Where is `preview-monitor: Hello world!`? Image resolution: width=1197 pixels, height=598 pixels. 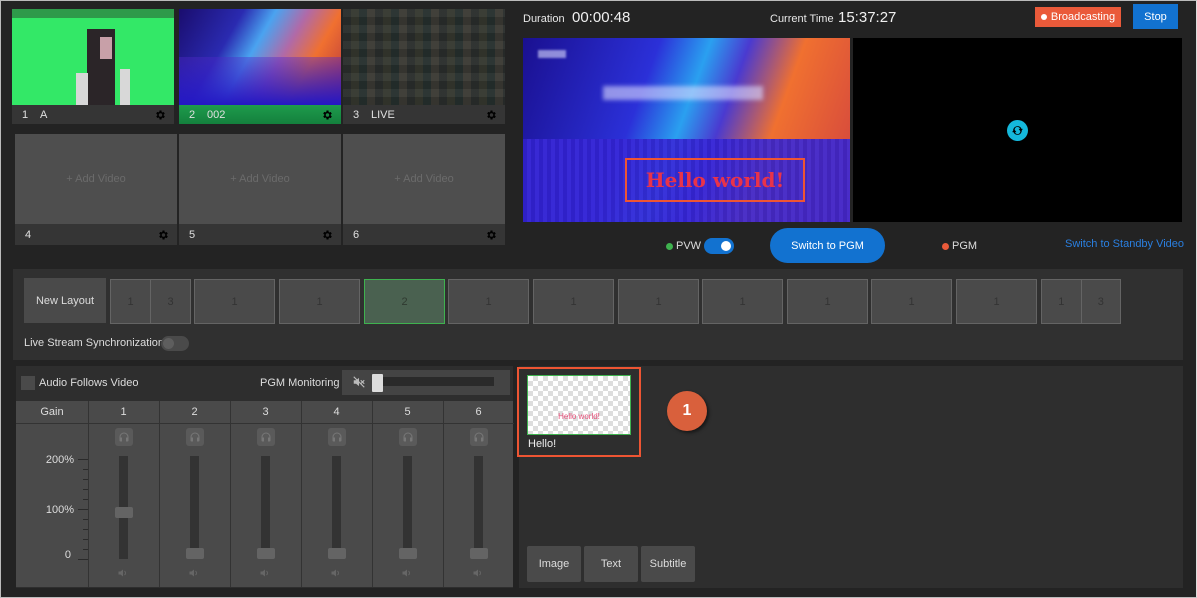
preview-monitor: Hello world! is located at coordinates (686, 130).